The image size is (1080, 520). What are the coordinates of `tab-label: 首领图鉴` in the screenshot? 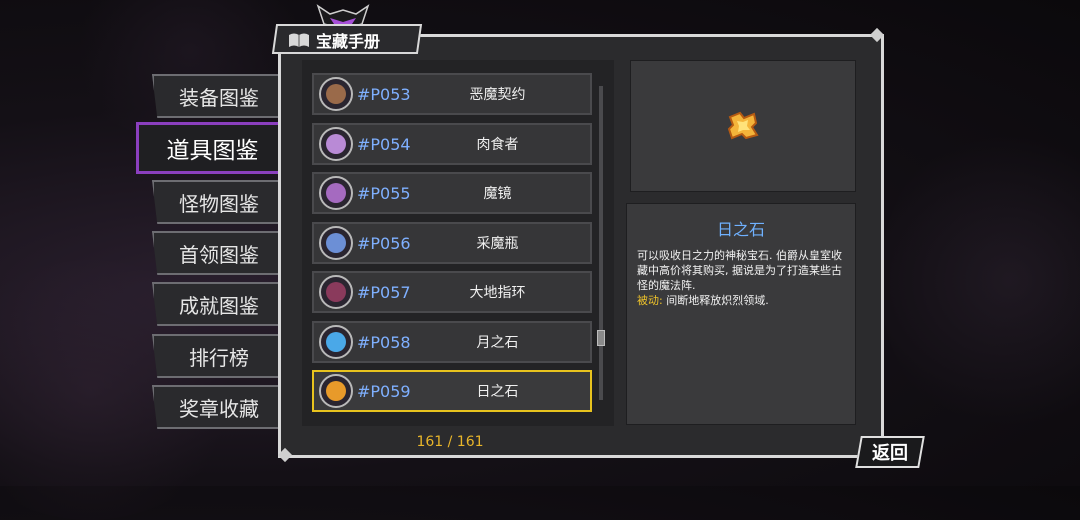 It's located at (219, 254).